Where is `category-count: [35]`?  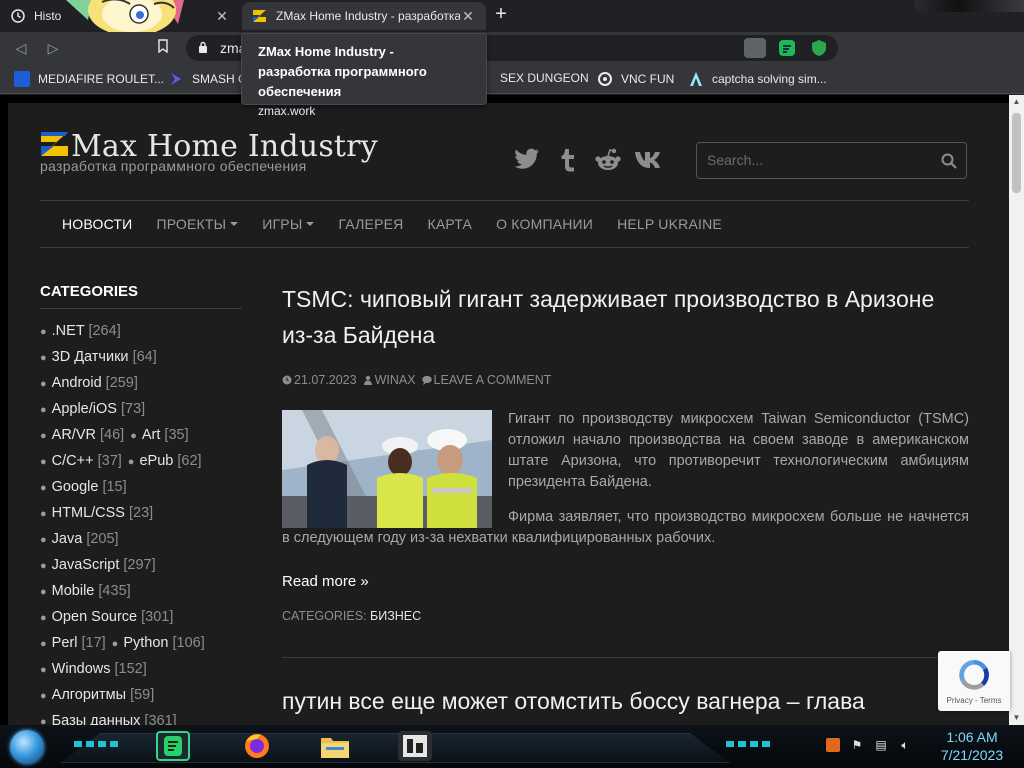
category-count: [35] is located at coordinates (176, 435).